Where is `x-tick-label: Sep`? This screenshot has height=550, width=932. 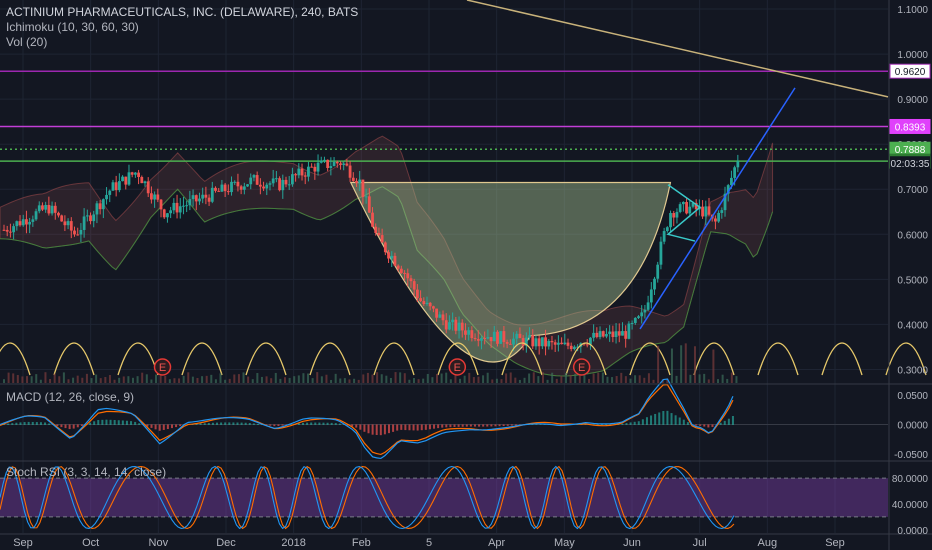 x-tick-label: Sep is located at coordinates (23, 543).